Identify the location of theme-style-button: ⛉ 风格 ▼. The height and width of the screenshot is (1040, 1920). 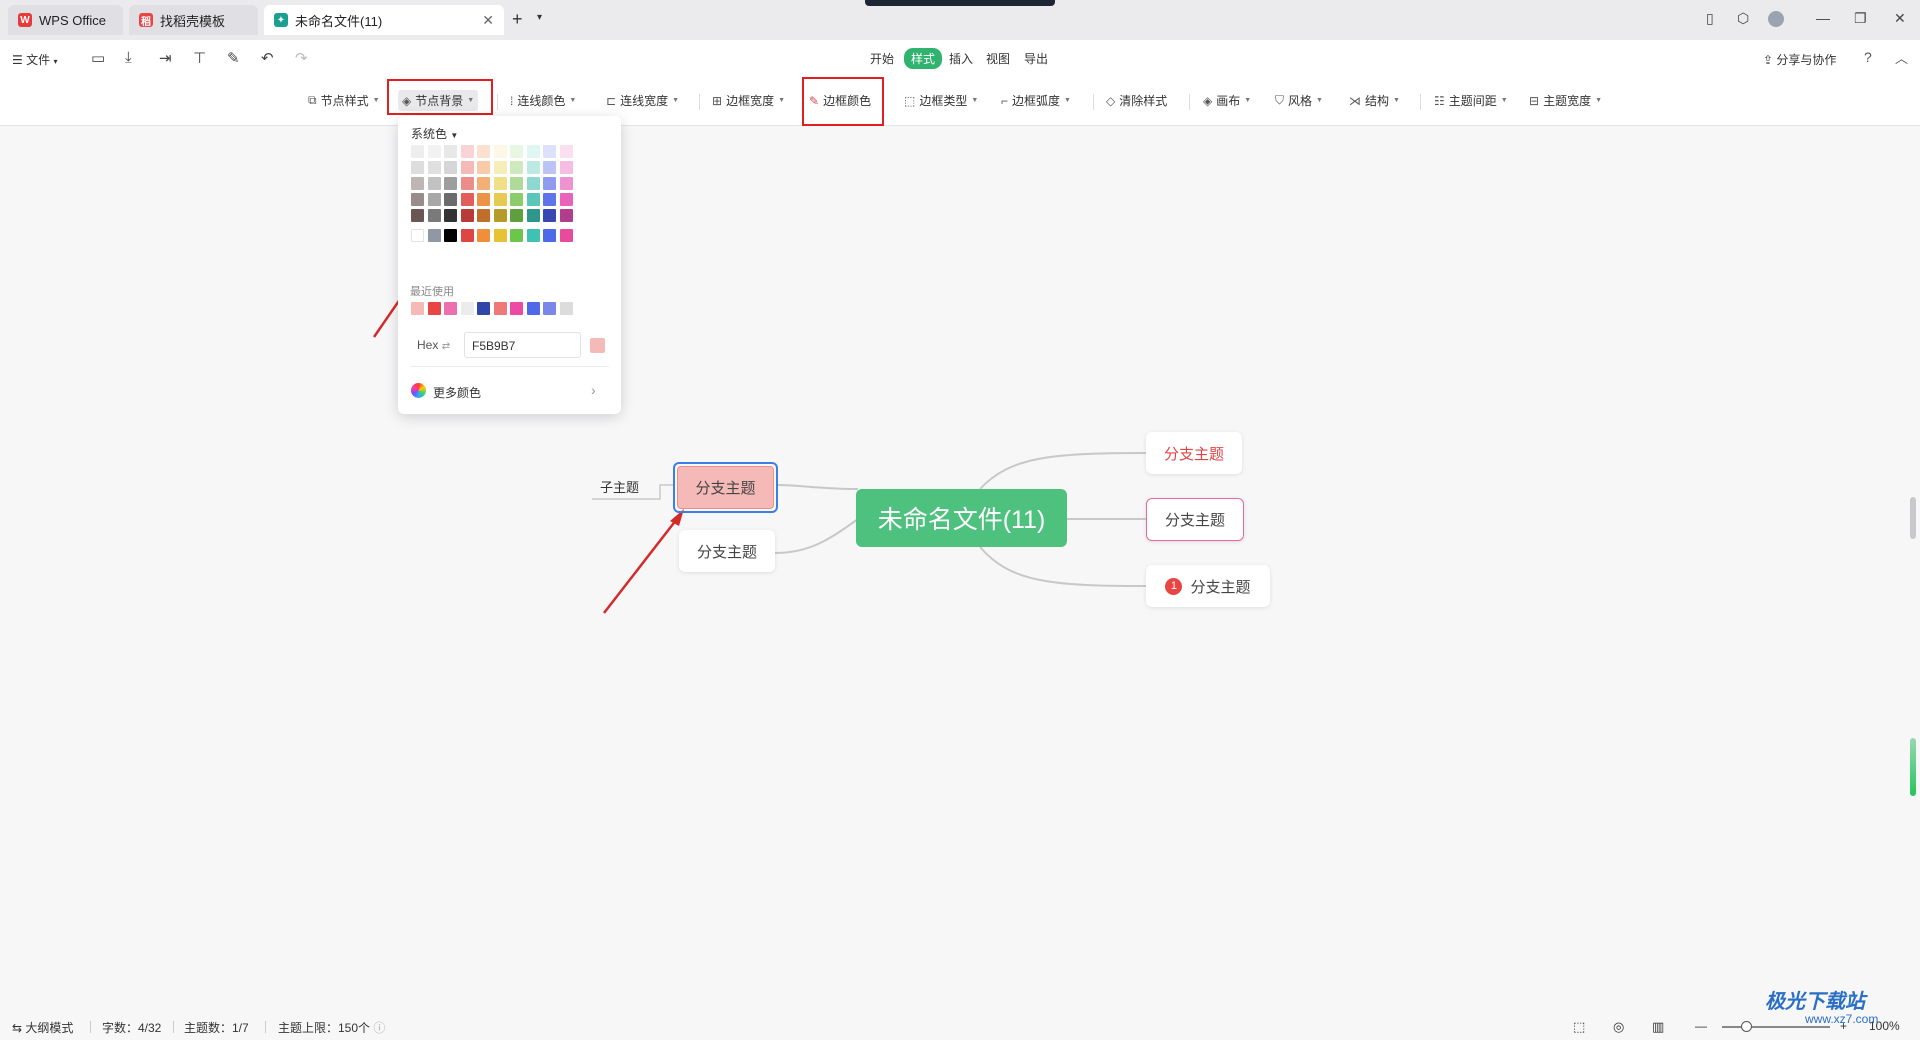
(1299, 100).